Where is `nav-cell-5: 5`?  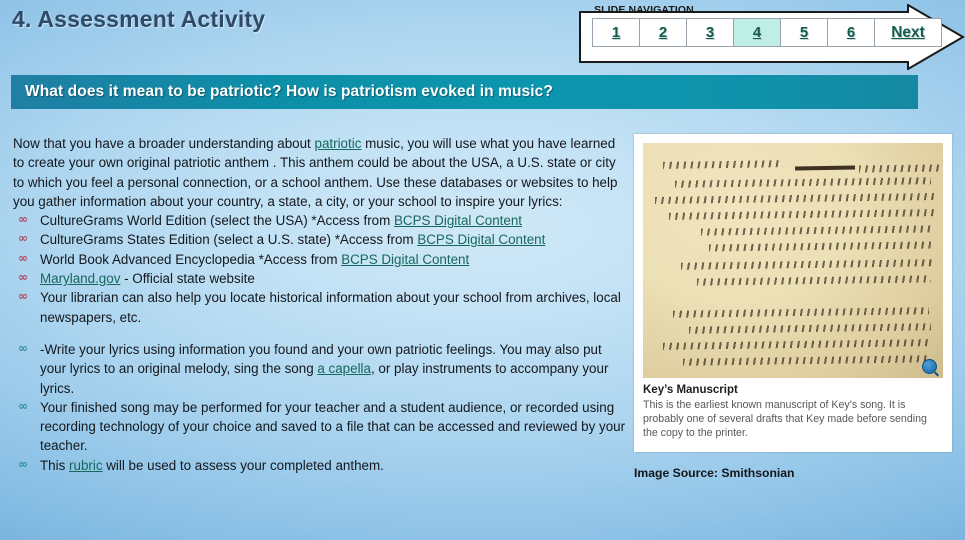 nav-cell-5: 5 is located at coordinates (804, 32).